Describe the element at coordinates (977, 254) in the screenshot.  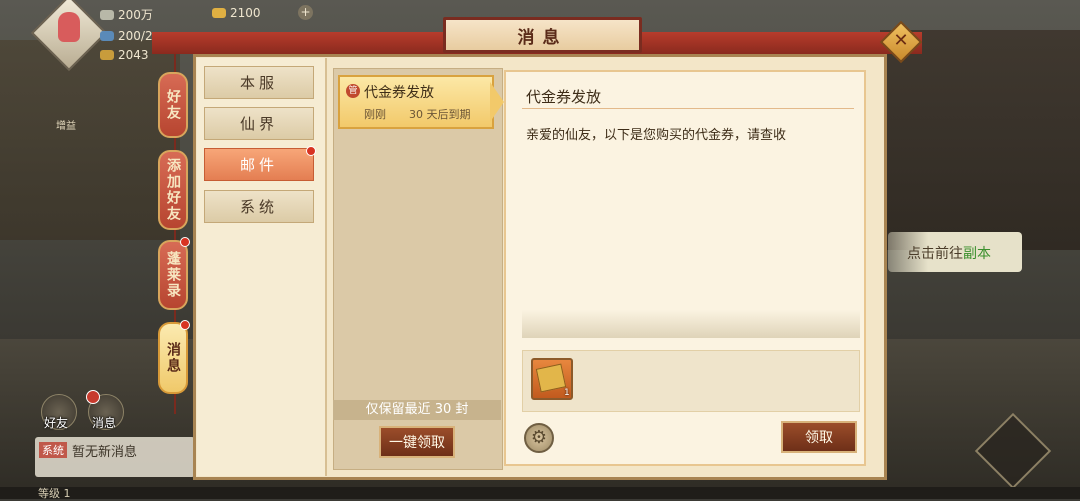
I see `goto-highlight: 副本` at that location.